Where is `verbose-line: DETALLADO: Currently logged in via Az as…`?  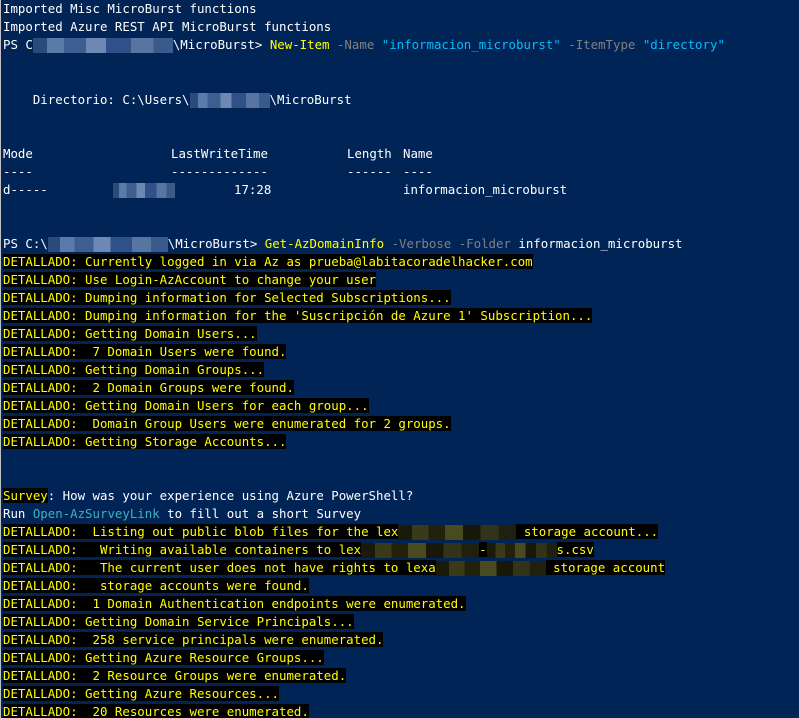 verbose-line: DETALLADO: Currently logged in via Az as… is located at coordinates (268, 262).